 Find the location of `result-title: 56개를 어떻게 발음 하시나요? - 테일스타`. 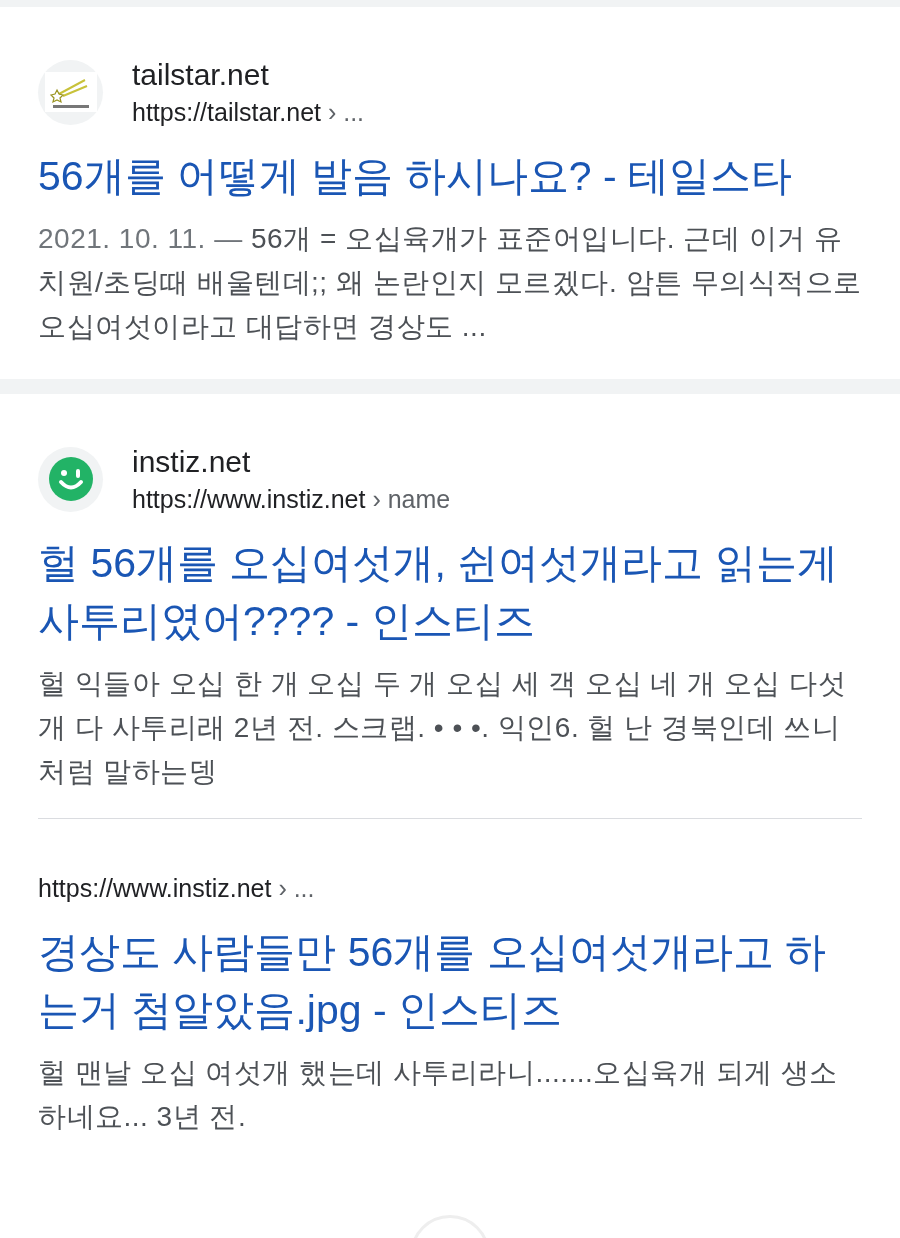

result-title: 56개를 어떻게 발음 하시나요? - 테일스타 is located at coordinates (450, 176).